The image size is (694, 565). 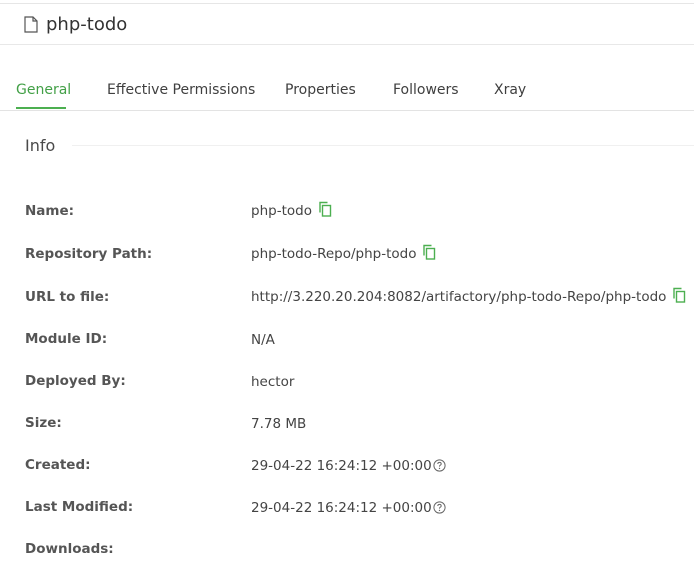 I want to click on info-section-title: Info, so click(x=40, y=145).